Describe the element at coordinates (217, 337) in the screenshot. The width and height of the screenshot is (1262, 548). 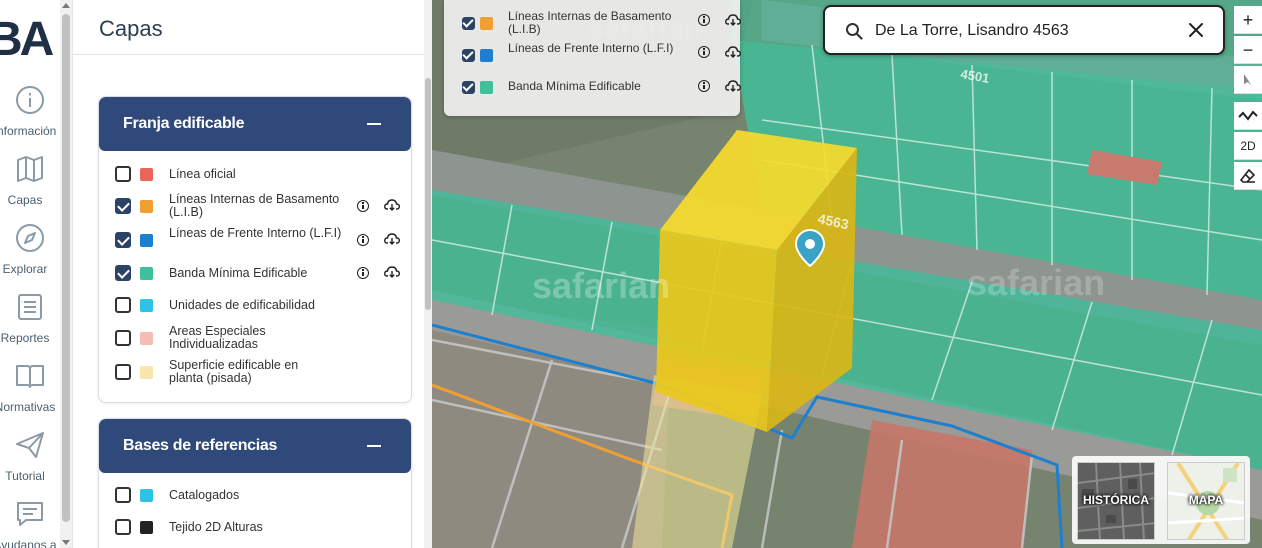
I see `layer-label: Areas Especiales Individualizadas` at that location.